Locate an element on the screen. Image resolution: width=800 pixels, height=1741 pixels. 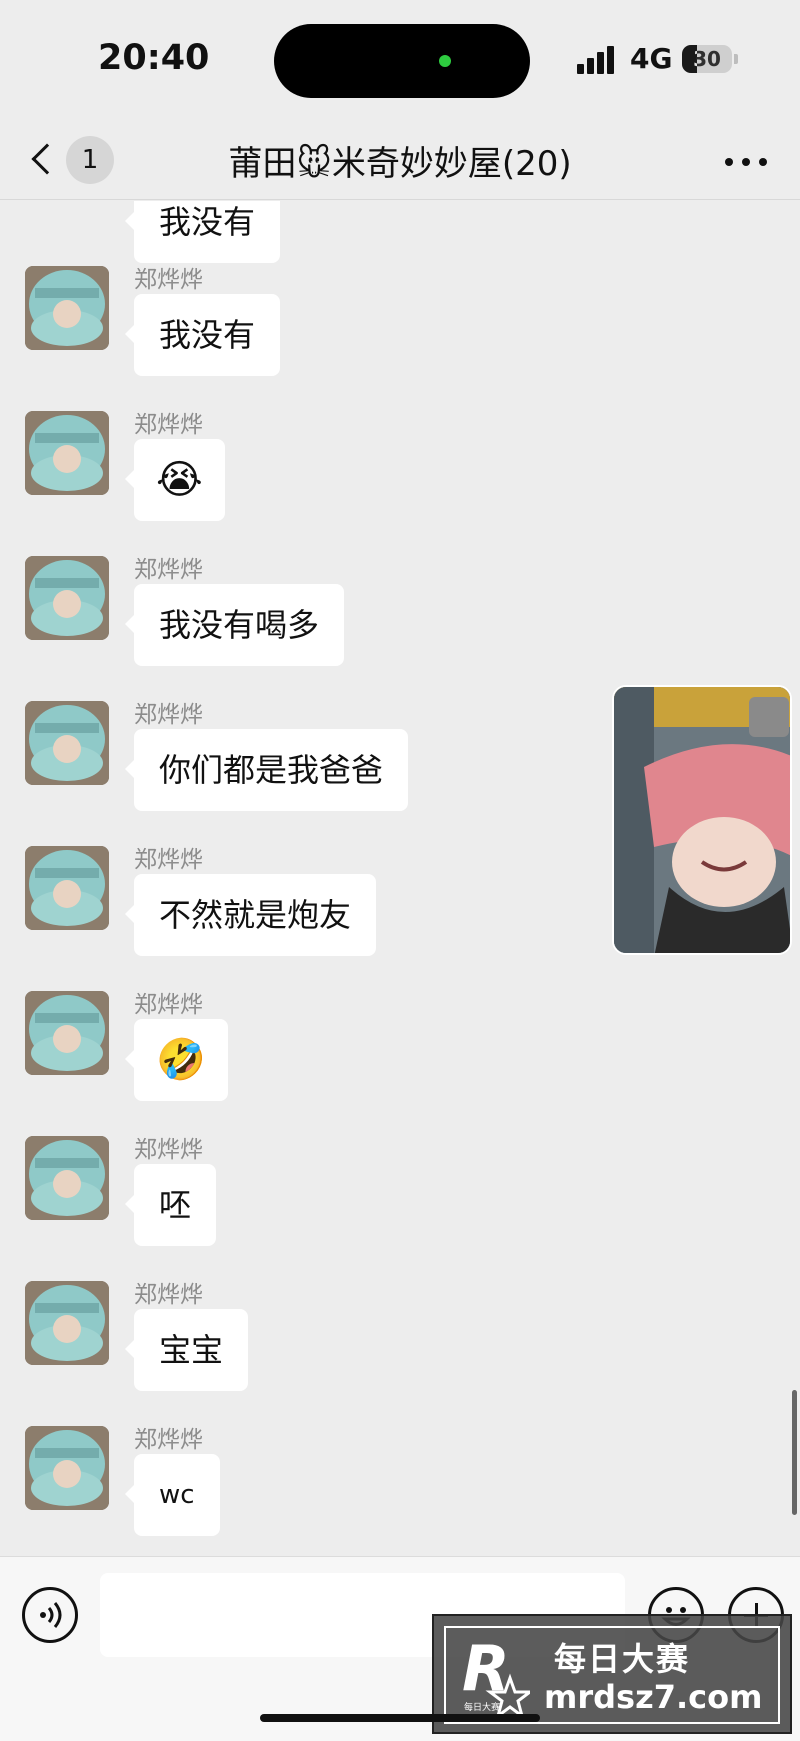
watermark-url: mrdsz7.com is located at coordinates (653, 1697).